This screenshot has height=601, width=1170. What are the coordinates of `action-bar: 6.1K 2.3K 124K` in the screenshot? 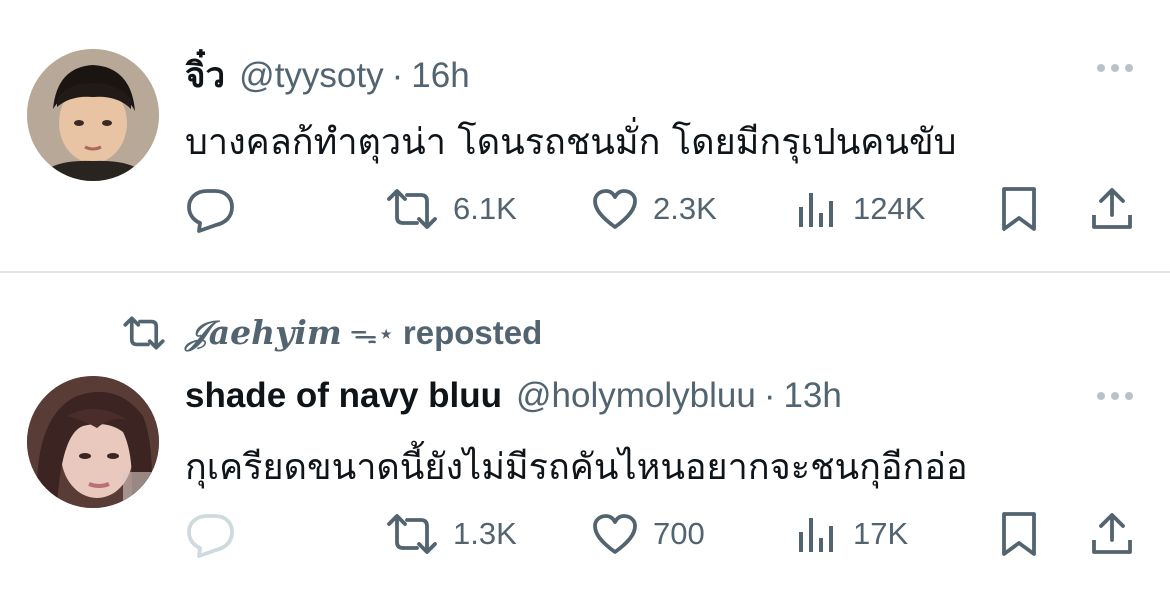 It's located at (665, 209).